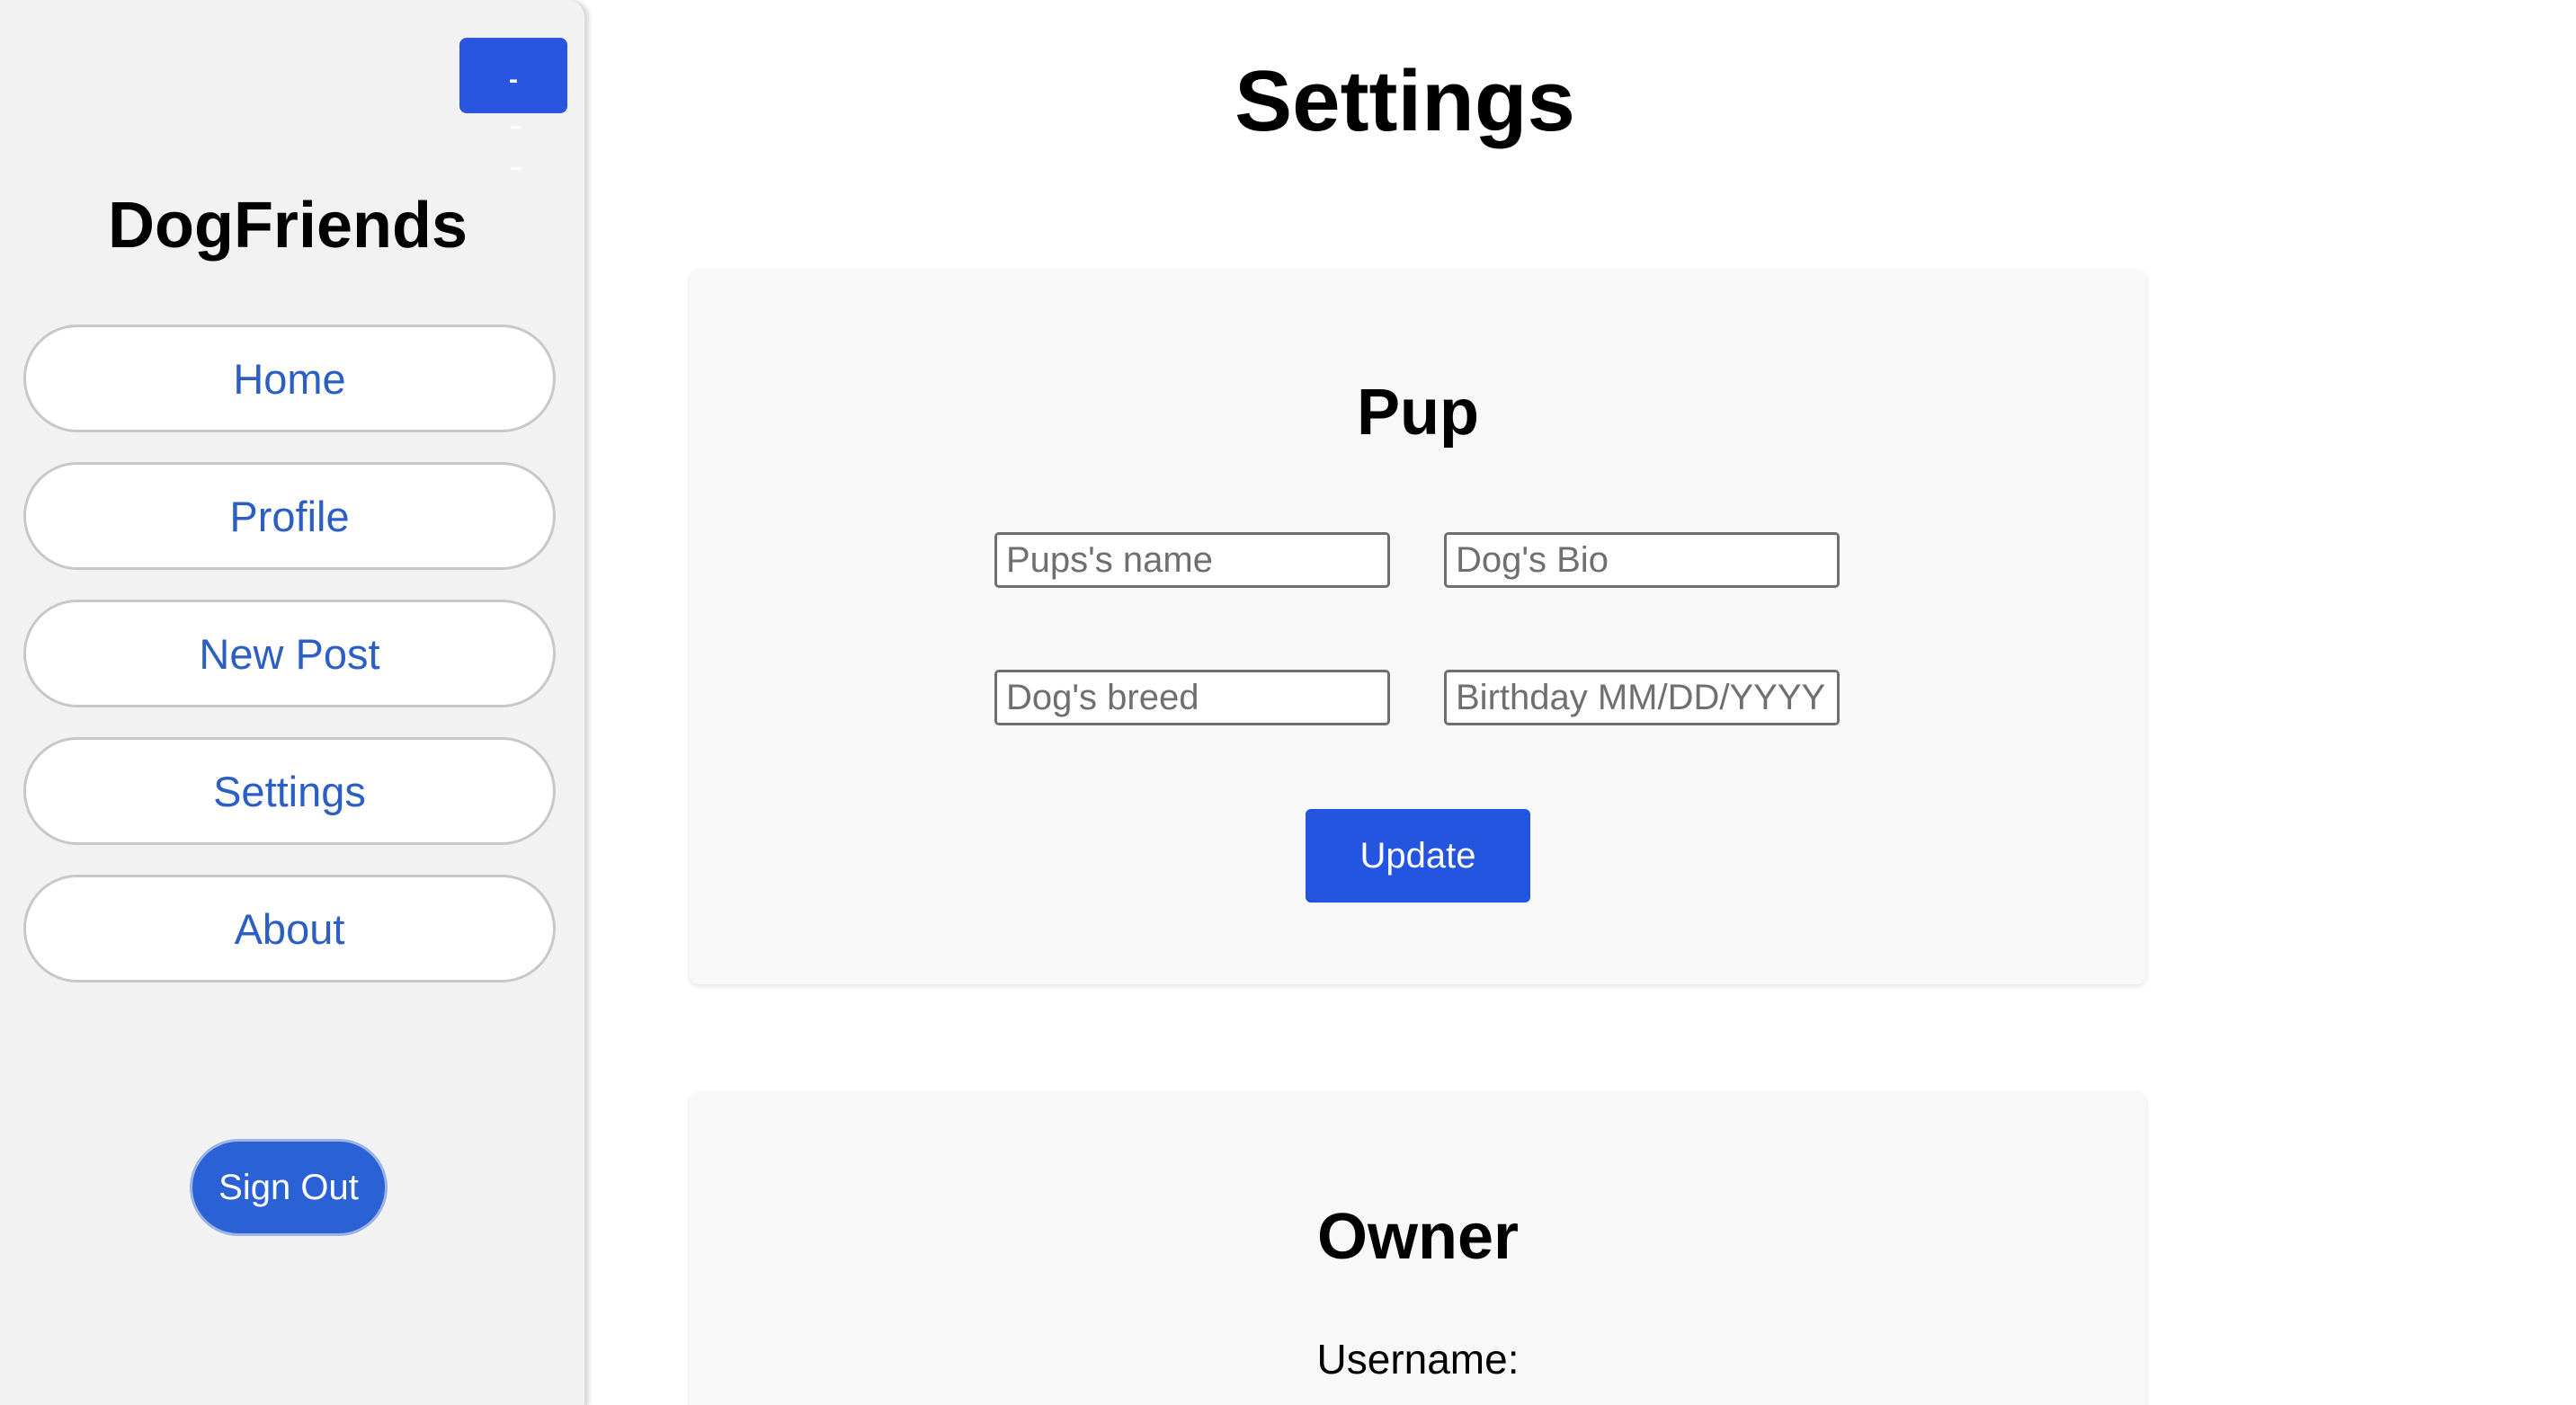 This screenshot has width=2576, height=1405. I want to click on nav-item-profile: Profile, so click(289, 516).